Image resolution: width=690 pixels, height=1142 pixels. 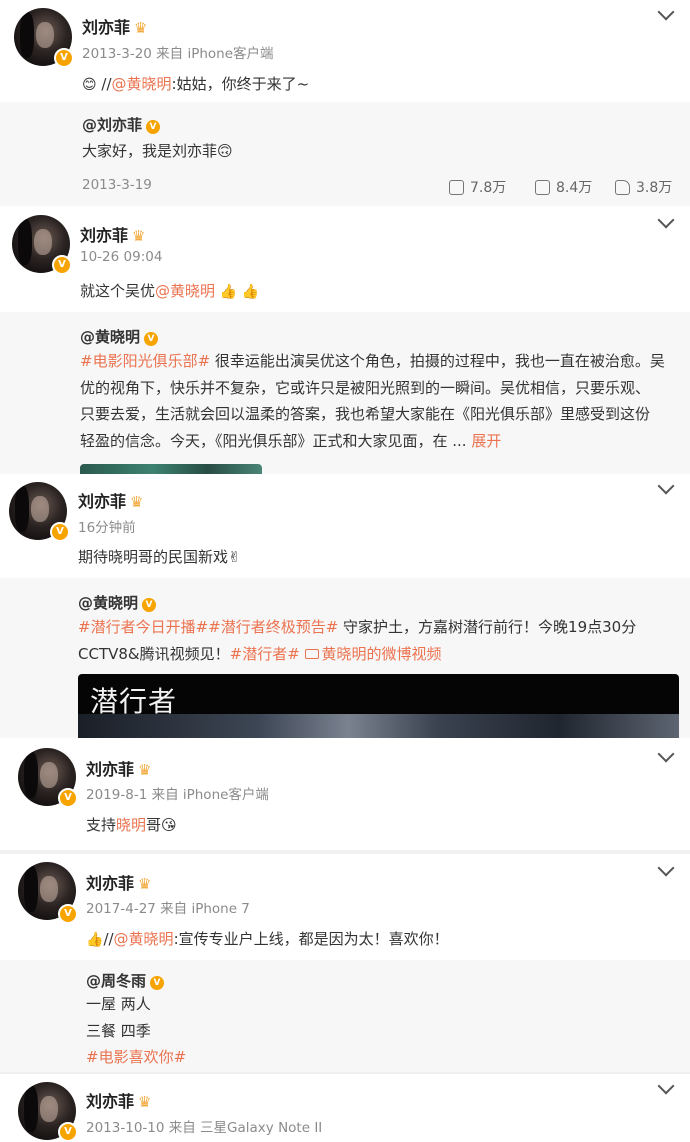 I want to click on repost-image, so click(x=171, y=469).